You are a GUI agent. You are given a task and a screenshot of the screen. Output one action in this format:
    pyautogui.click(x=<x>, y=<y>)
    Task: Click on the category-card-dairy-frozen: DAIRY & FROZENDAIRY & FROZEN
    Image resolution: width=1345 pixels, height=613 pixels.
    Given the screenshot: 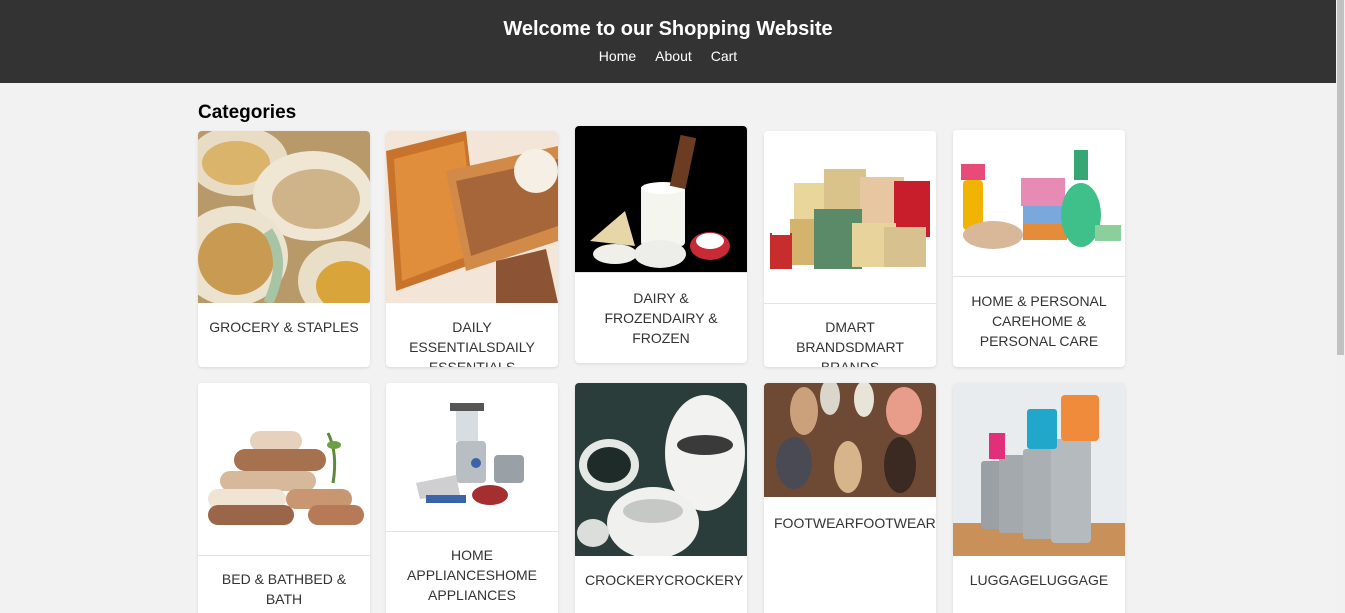 What is the action you would take?
    pyautogui.click(x=661, y=244)
    